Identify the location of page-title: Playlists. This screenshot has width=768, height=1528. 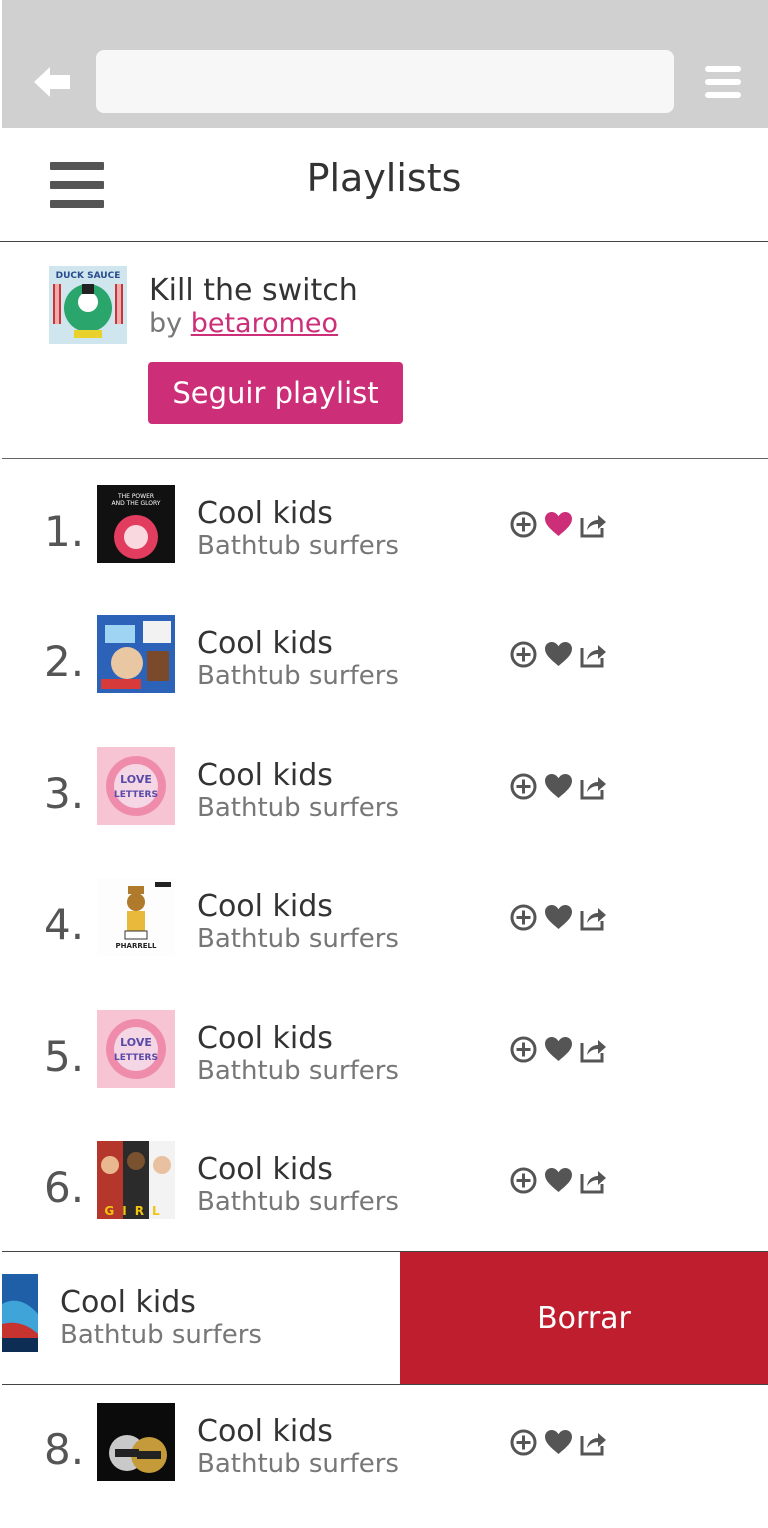
(384, 178).